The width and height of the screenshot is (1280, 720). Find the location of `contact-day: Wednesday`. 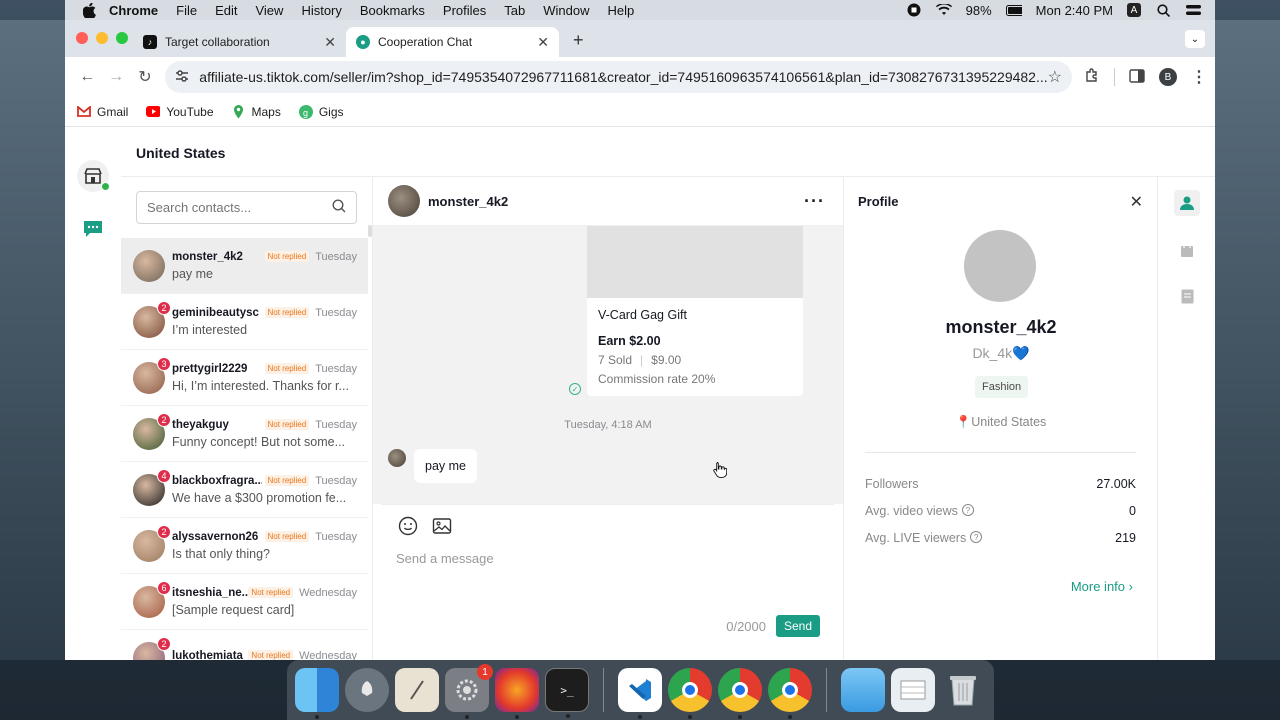

contact-day: Wednesday is located at coordinates (328, 592).